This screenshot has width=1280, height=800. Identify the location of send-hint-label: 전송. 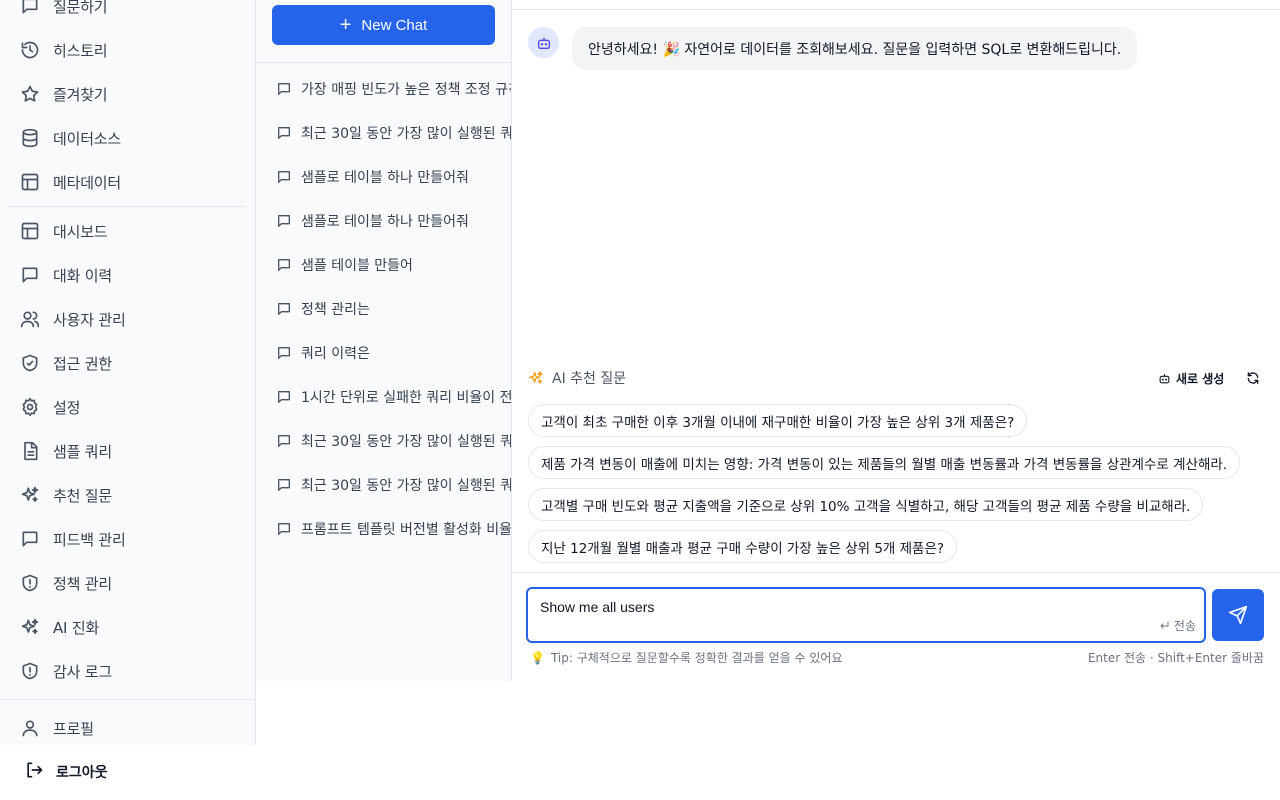
(1184, 626).